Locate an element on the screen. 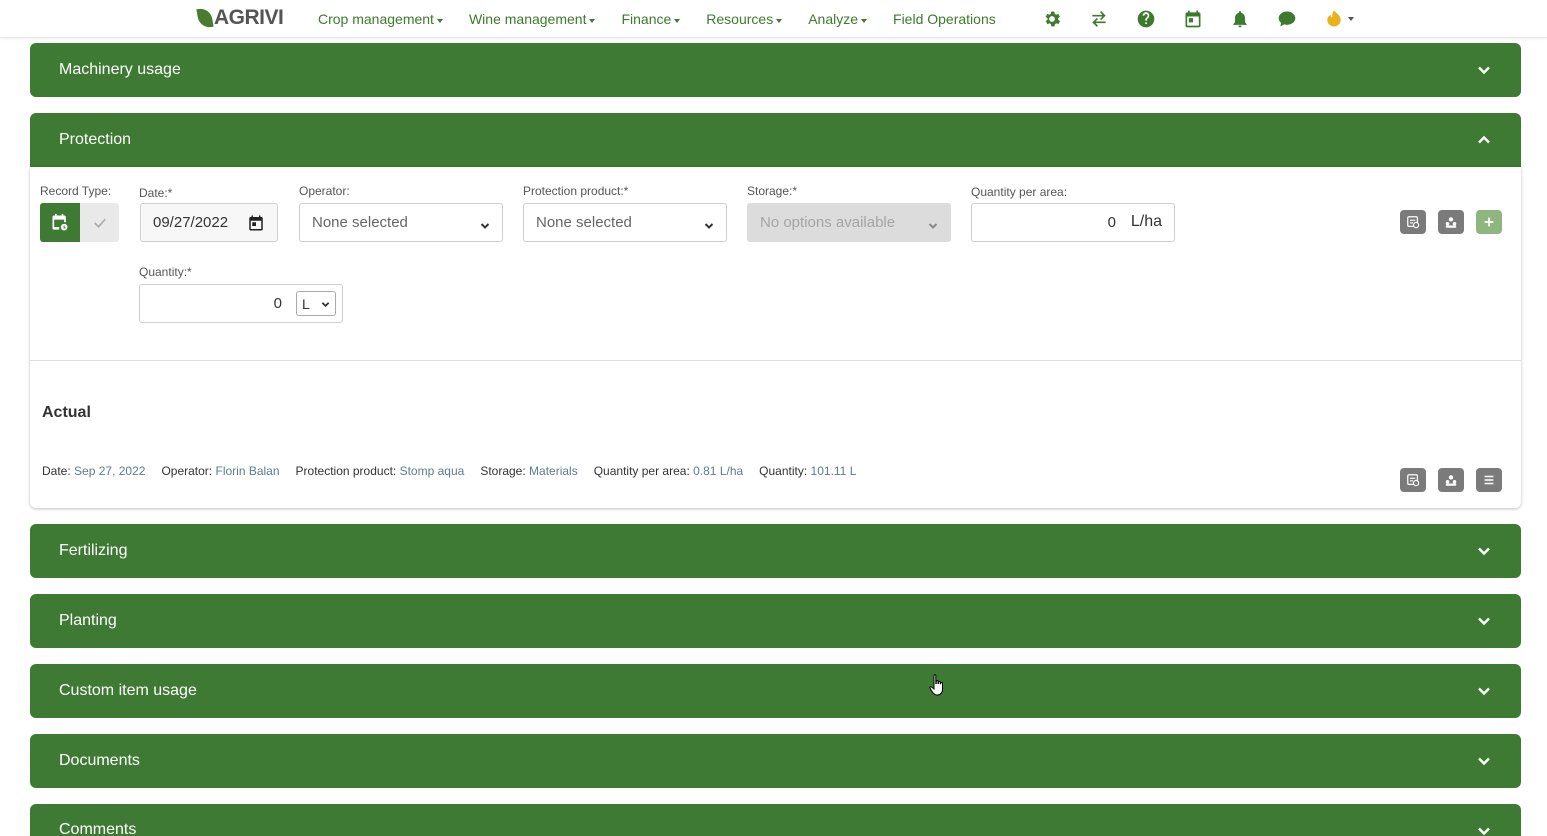 This screenshot has height=836, width=1547. storage-select: No options available is located at coordinates (849, 222).